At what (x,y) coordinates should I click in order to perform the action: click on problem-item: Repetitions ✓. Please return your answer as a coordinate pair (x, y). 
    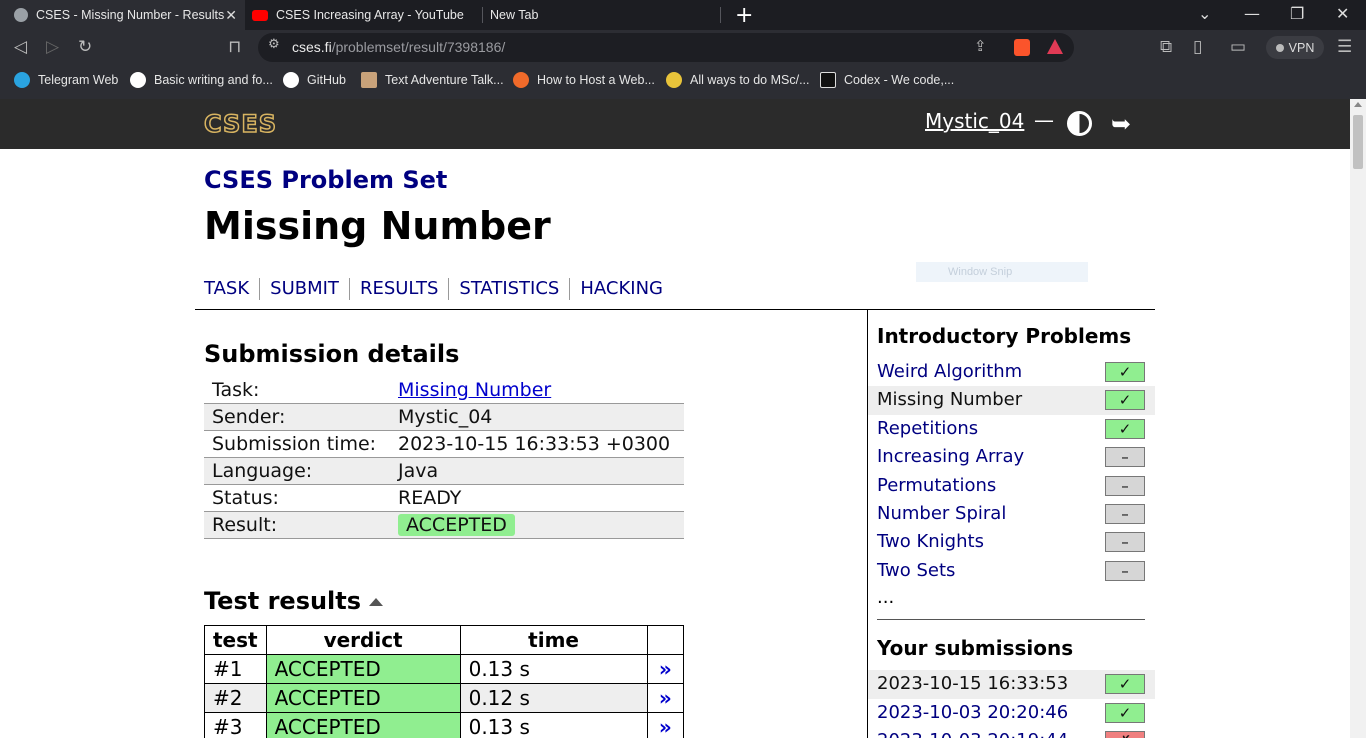
    Looking at the image, I should click on (1011, 429).